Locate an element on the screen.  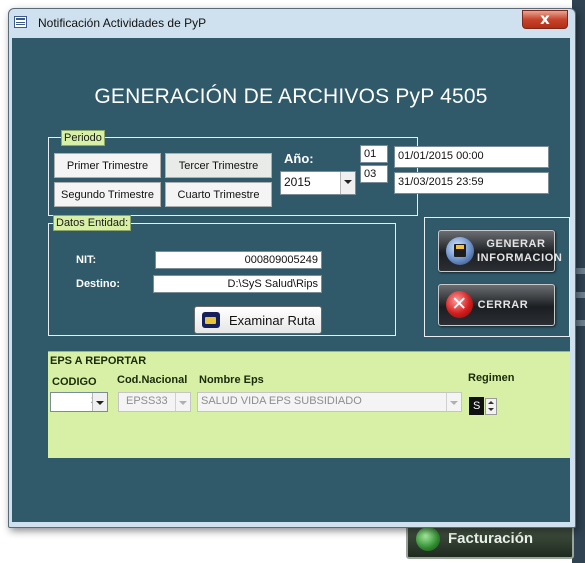
codigo-select: 3 is located at coordinates (79, 402).